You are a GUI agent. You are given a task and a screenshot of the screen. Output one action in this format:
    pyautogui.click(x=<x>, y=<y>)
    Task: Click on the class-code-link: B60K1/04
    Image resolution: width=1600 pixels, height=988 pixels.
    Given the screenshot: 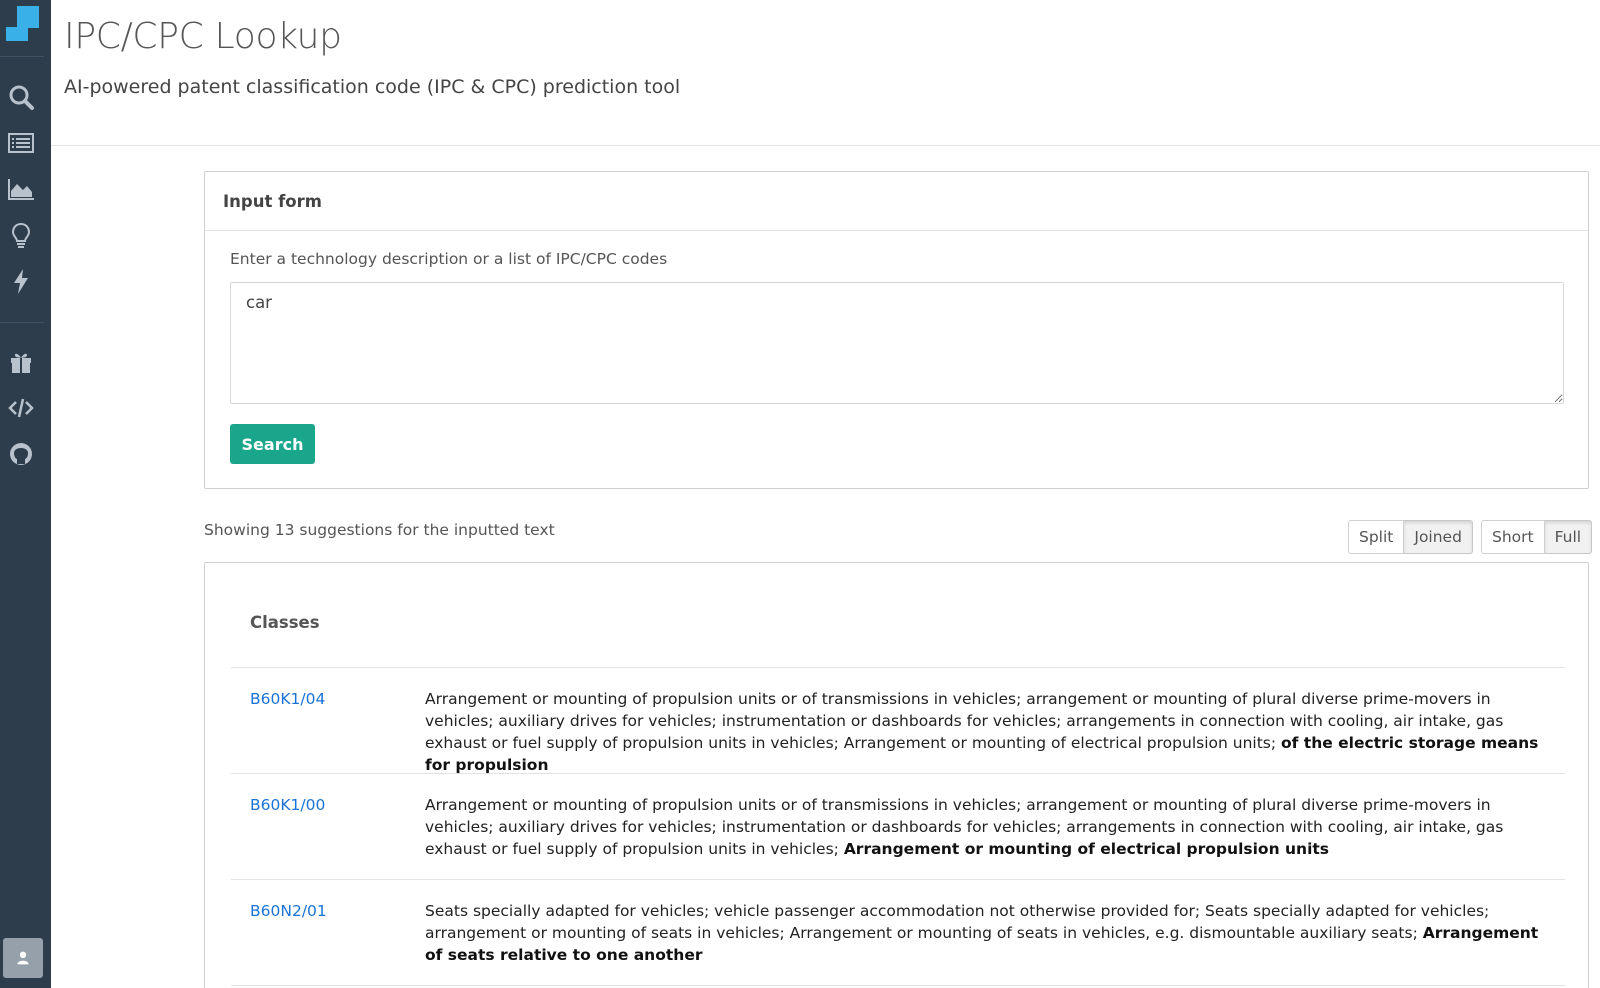 What is the action you would take?
    pyautogui.click(x=287, y=699)
    